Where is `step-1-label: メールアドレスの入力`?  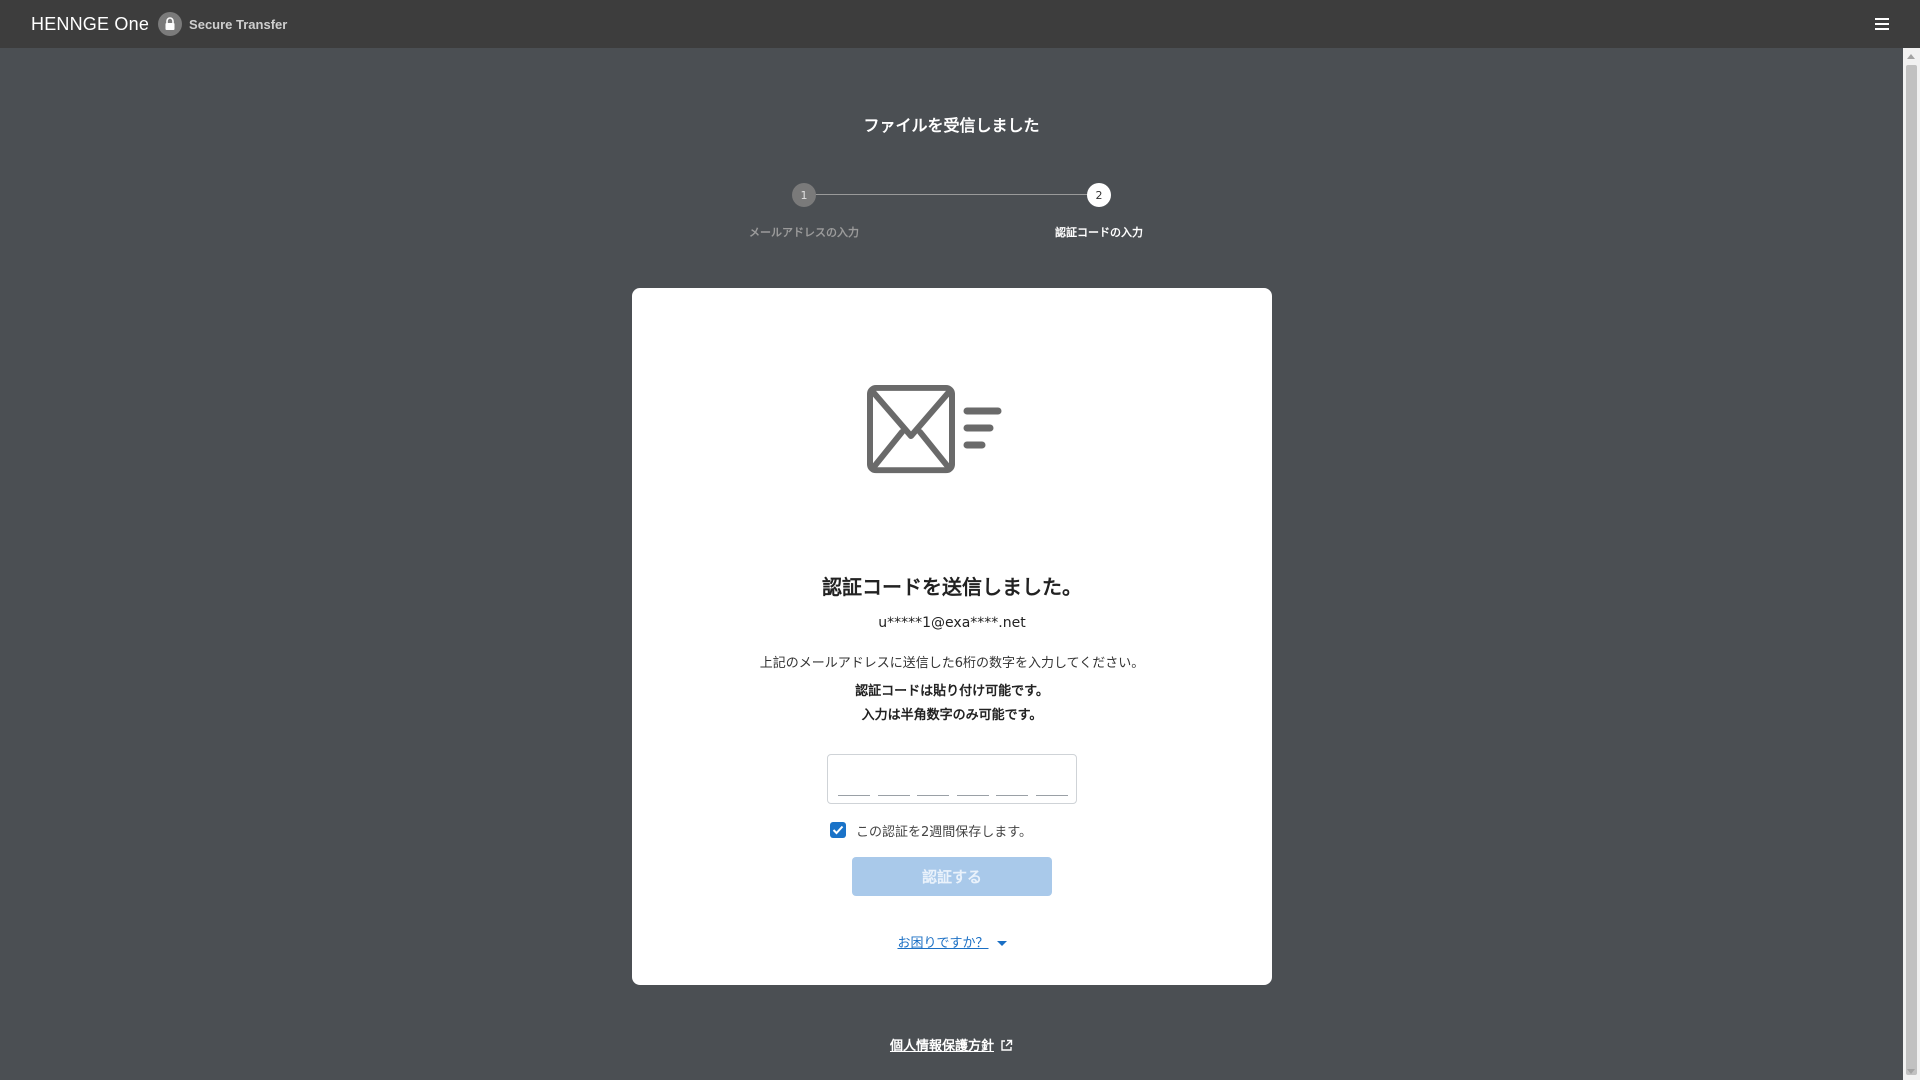 step-1-label: メールアドレスの入力 is located at coordinates (804, 232).